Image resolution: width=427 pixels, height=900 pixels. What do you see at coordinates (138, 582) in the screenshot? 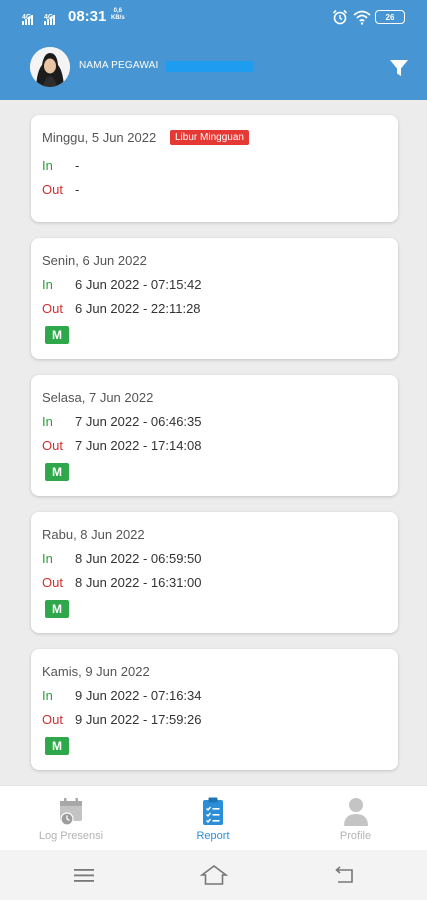
I see `check-out-time: 8 Jun 2022 - 16:31:00` at bounding box center [138, 582].